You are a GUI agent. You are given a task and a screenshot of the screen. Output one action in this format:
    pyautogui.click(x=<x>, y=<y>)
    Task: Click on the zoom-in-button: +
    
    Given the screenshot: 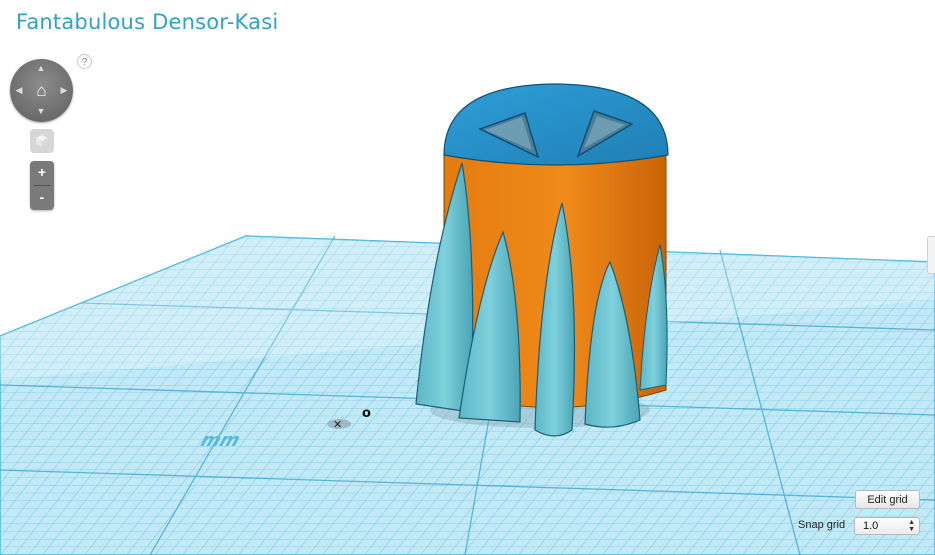 What is the action you would take?
    pyautogui.click(x=42, y=173)
    